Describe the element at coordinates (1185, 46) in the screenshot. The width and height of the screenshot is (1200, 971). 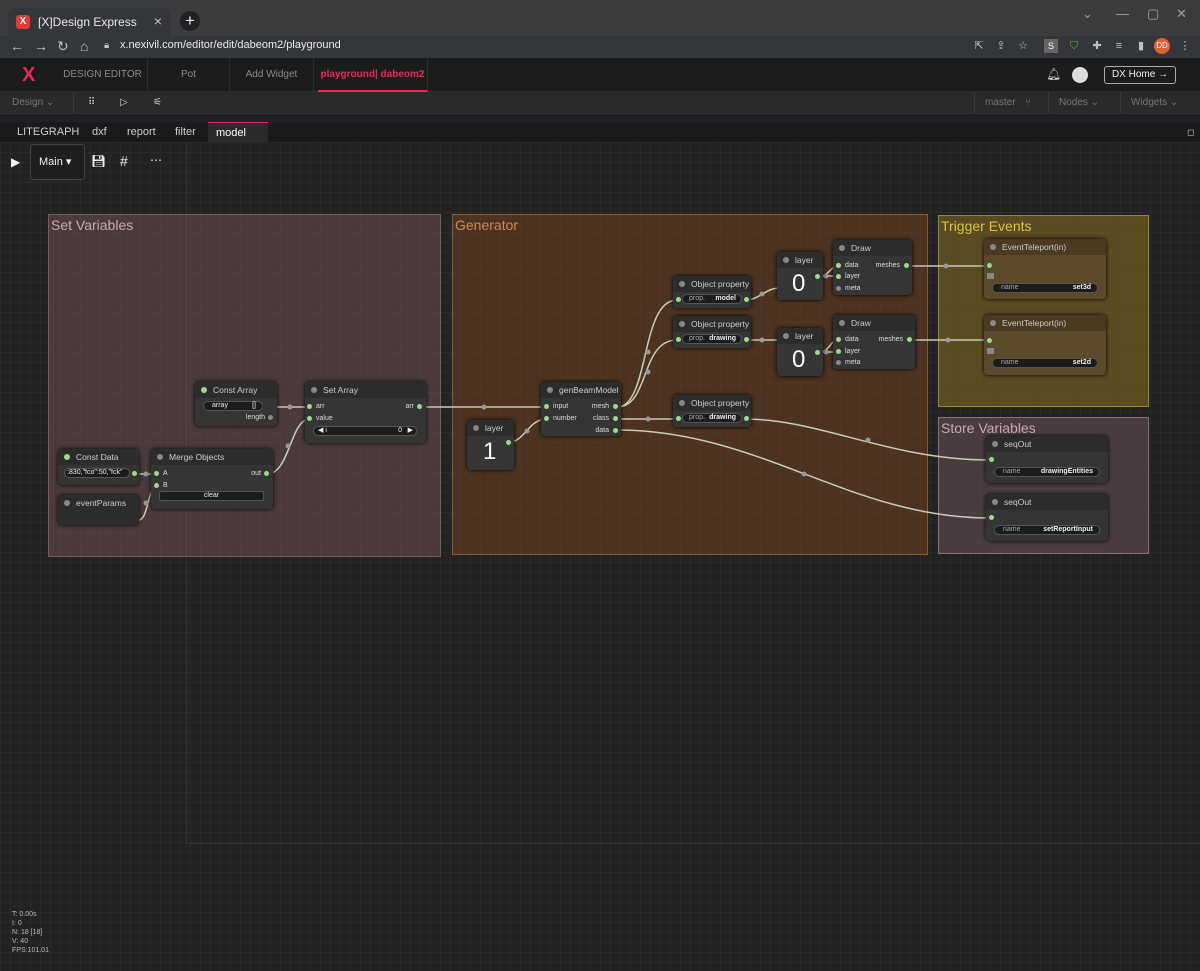
I see `menu-icon: ⋮` at that location.